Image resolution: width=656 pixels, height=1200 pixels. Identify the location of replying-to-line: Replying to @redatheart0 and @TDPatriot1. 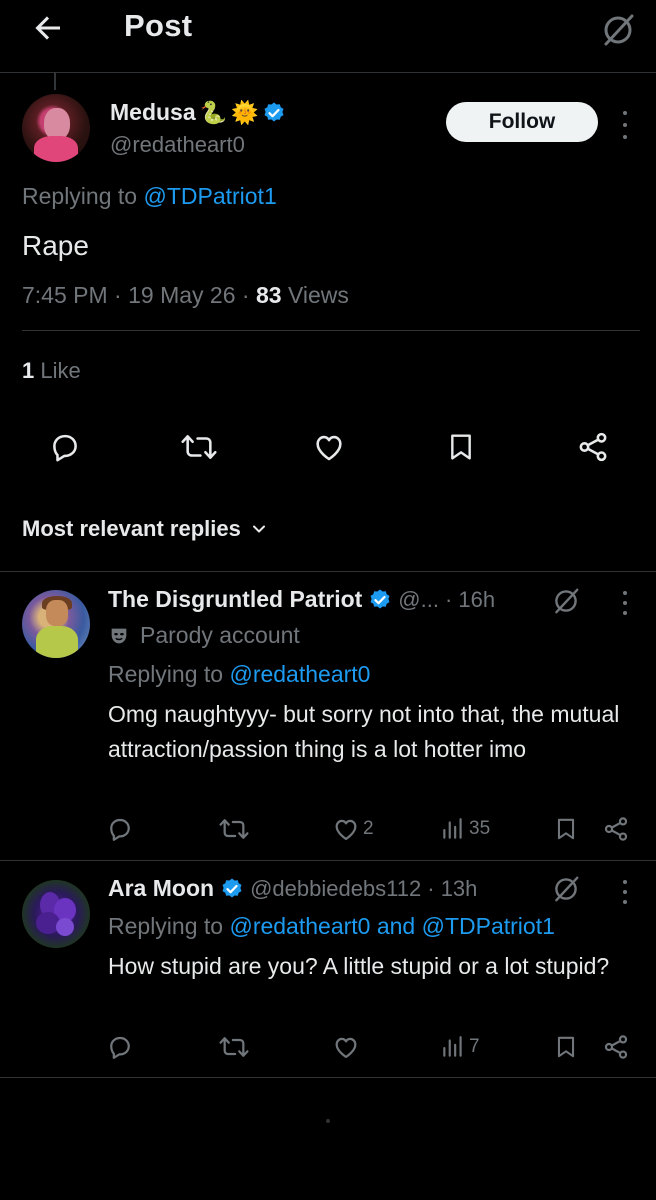
(331, 926).